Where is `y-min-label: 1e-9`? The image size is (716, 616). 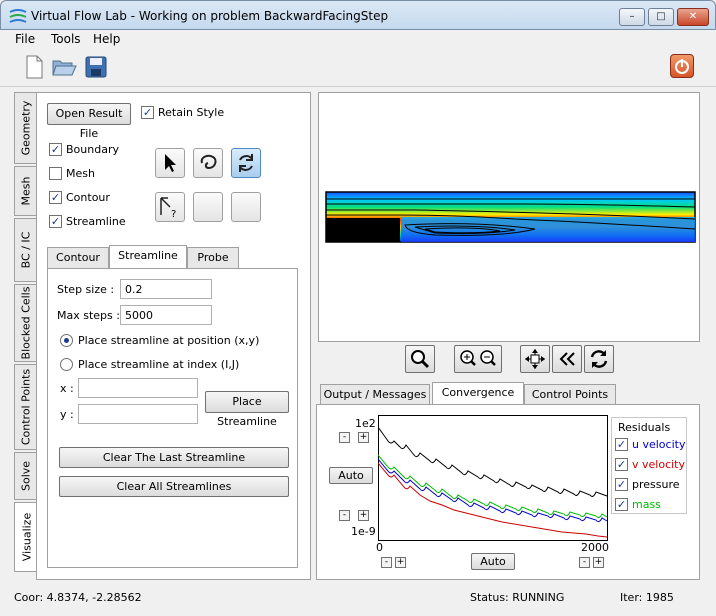 y-min-label: 1e-9 is located at coordinates (363, 531).